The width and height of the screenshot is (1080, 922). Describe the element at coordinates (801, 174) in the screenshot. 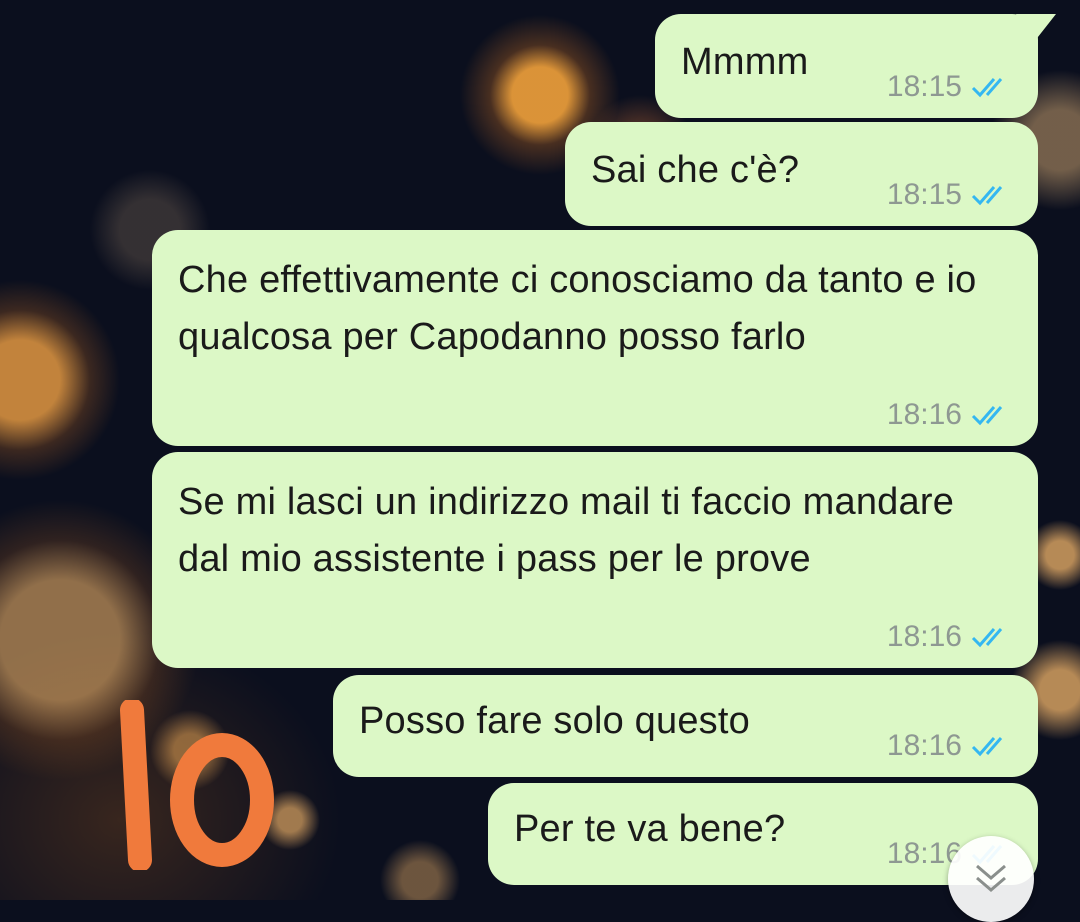

I see `message-bubble-outgoing: Sai che c'è? 18:15` at that location.